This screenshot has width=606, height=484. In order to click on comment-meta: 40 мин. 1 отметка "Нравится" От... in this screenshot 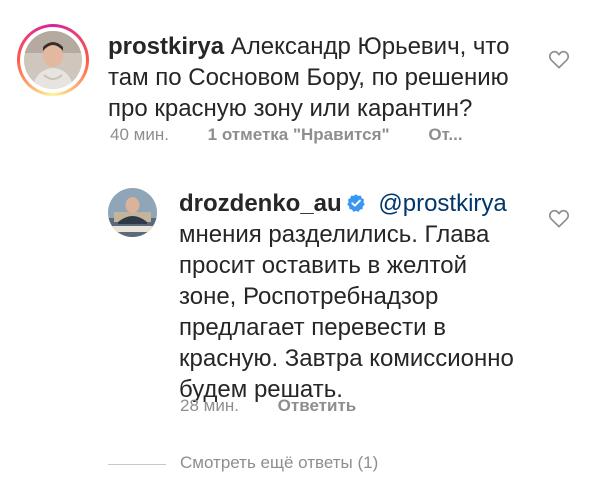, I will do `click(286, 135)`.